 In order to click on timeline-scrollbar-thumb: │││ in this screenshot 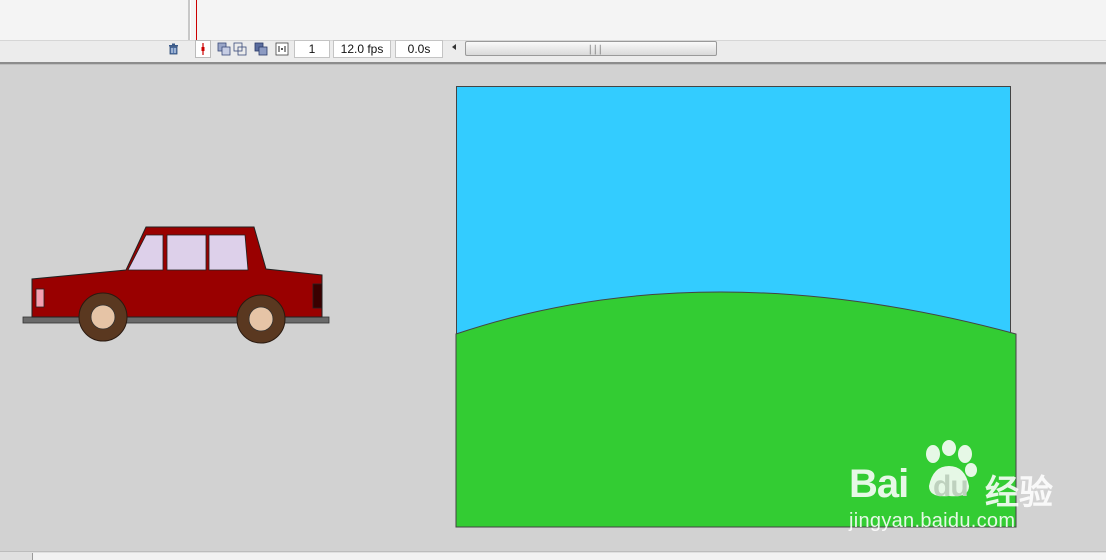, I will do `click(591, 48)`.